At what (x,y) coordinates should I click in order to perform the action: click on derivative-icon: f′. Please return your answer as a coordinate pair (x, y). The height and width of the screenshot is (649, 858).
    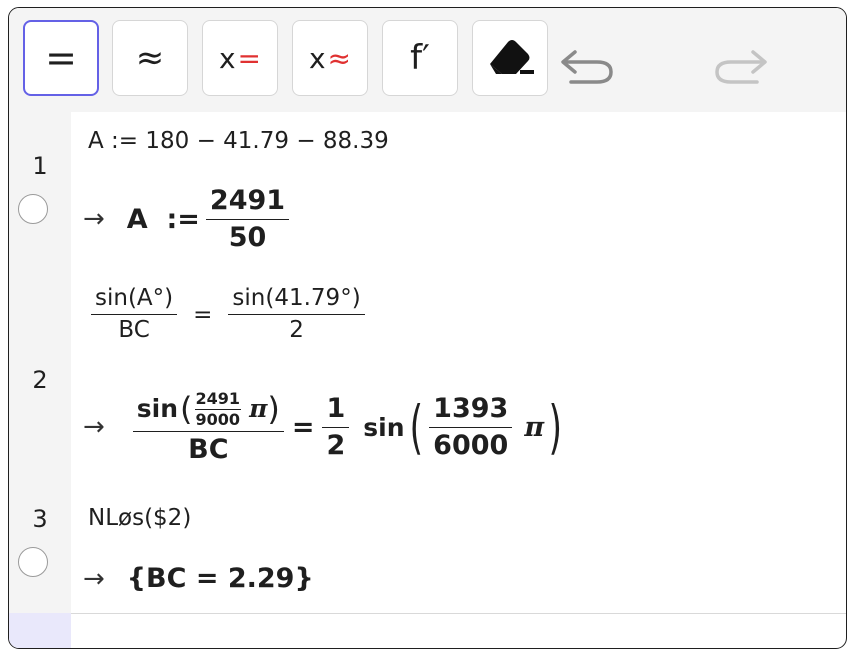
    Looking at the image, I should click on (420, 58).